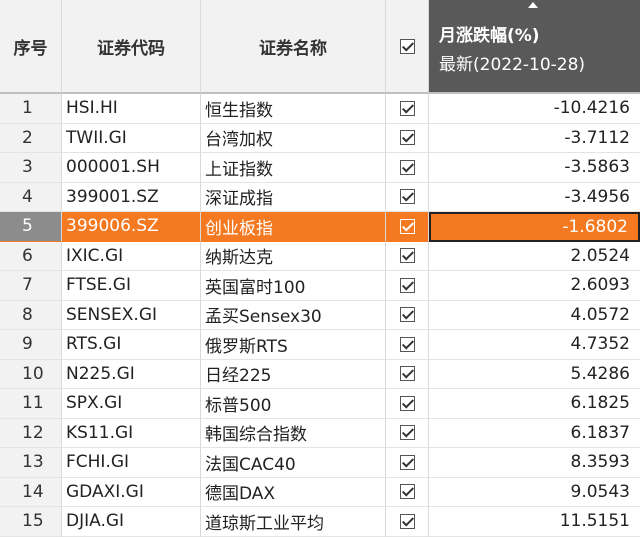  I want to click on table-row: 2 TWII.GI 台湾加权 -3.7112, so click(320, 138).